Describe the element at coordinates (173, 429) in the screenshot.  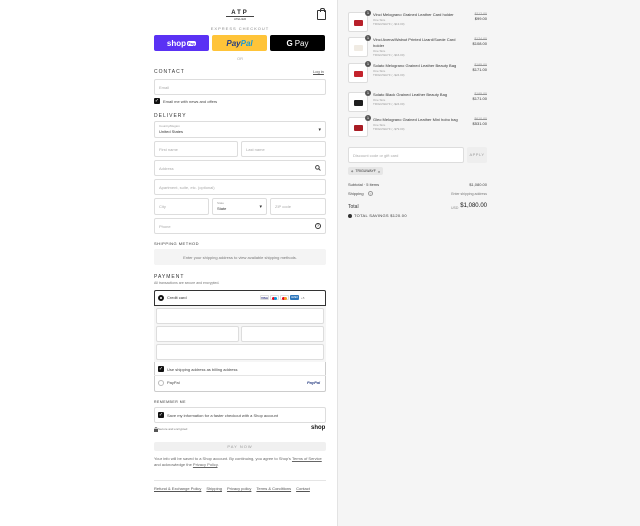
I see `secure-label: Secure and encrypted` at that location.